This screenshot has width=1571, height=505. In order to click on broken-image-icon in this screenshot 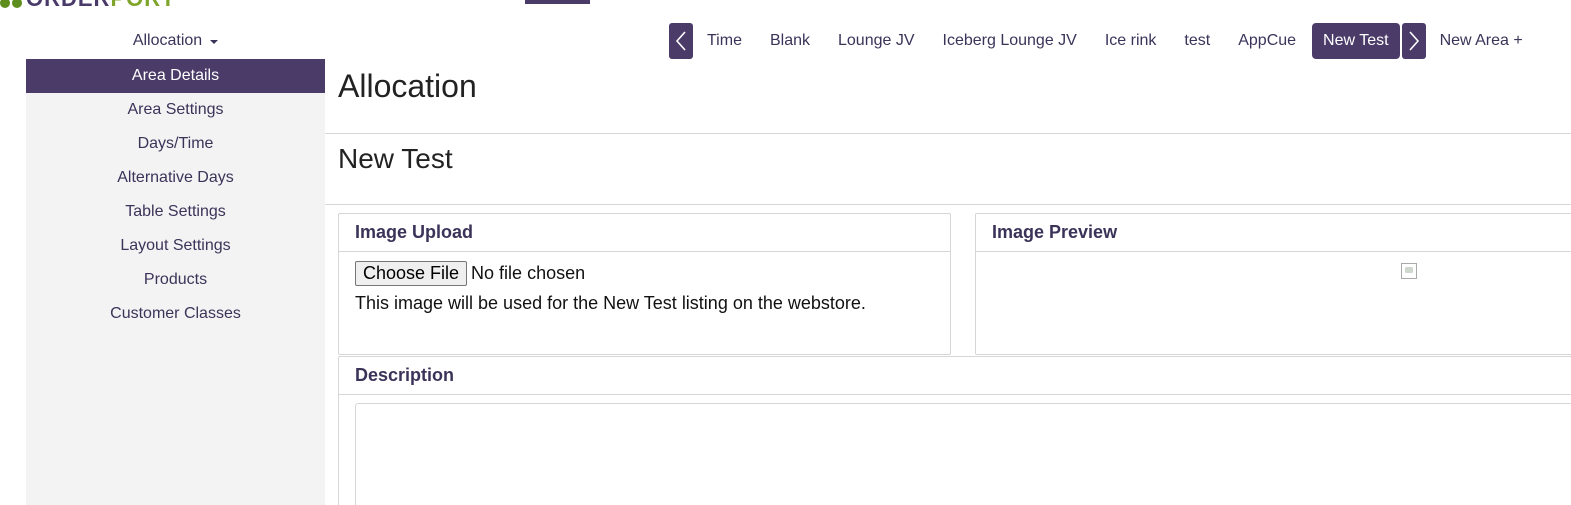, I will do `click(1409, 271)`.